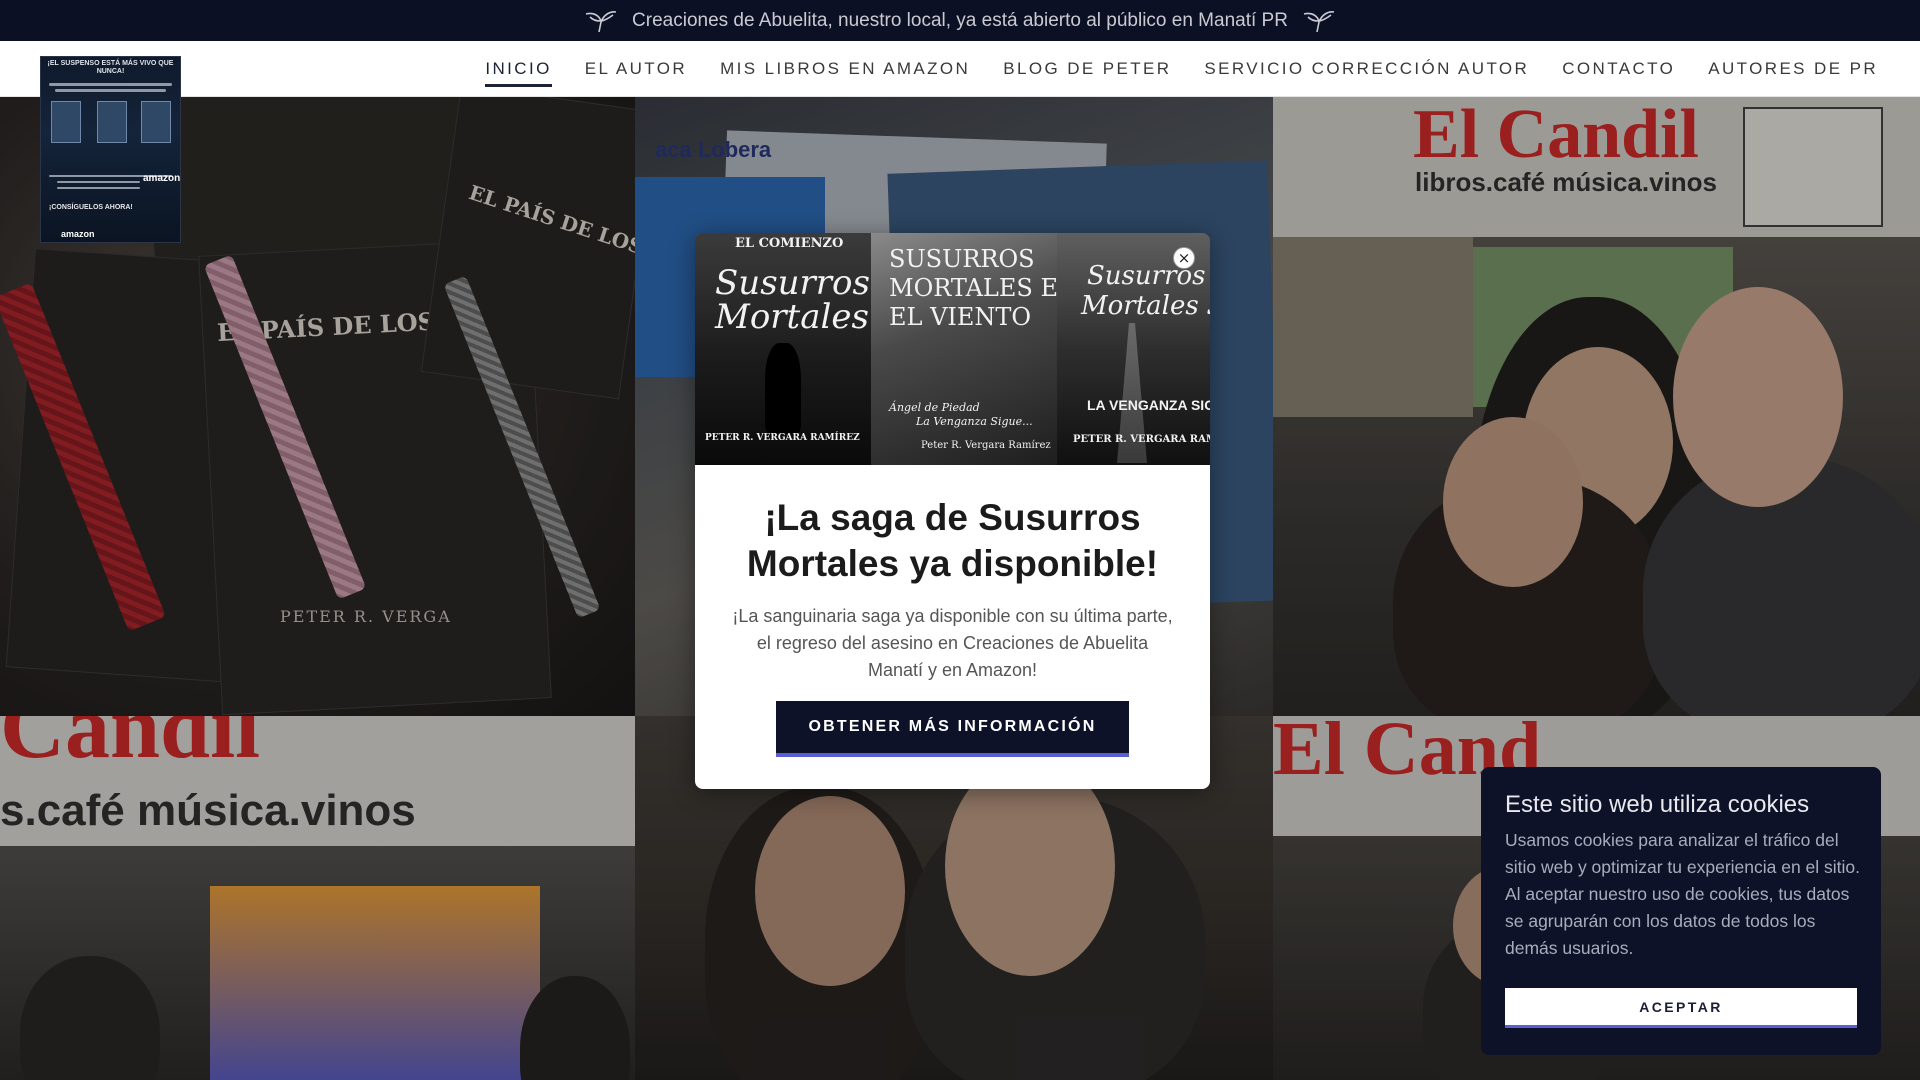 This screenshot has height=1080, width=1920. I want to click on cookie-title: Este sitio web utiliza cookies, so click(1657, 804).